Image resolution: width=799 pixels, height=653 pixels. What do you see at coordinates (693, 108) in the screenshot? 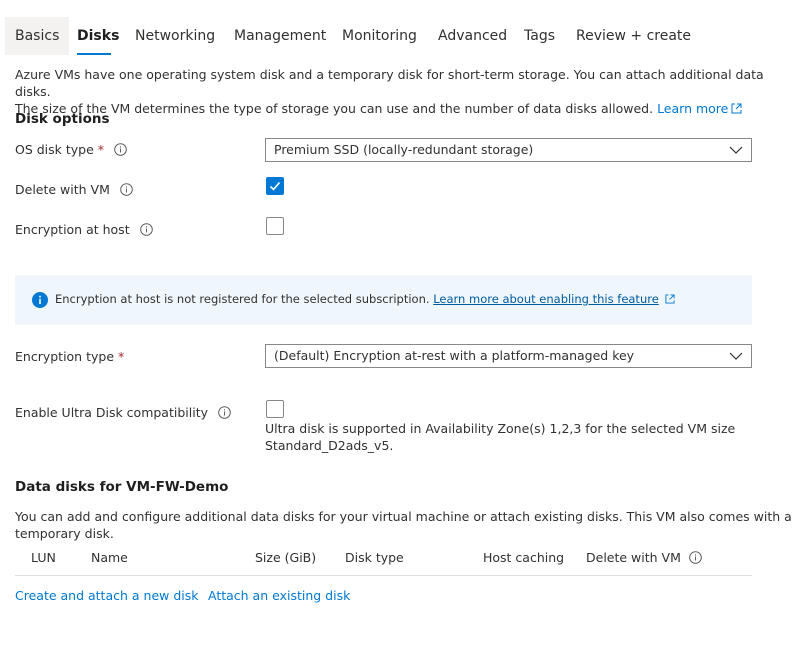
I see `learn-more-label: Learn more` at bounding box center [693, 108].